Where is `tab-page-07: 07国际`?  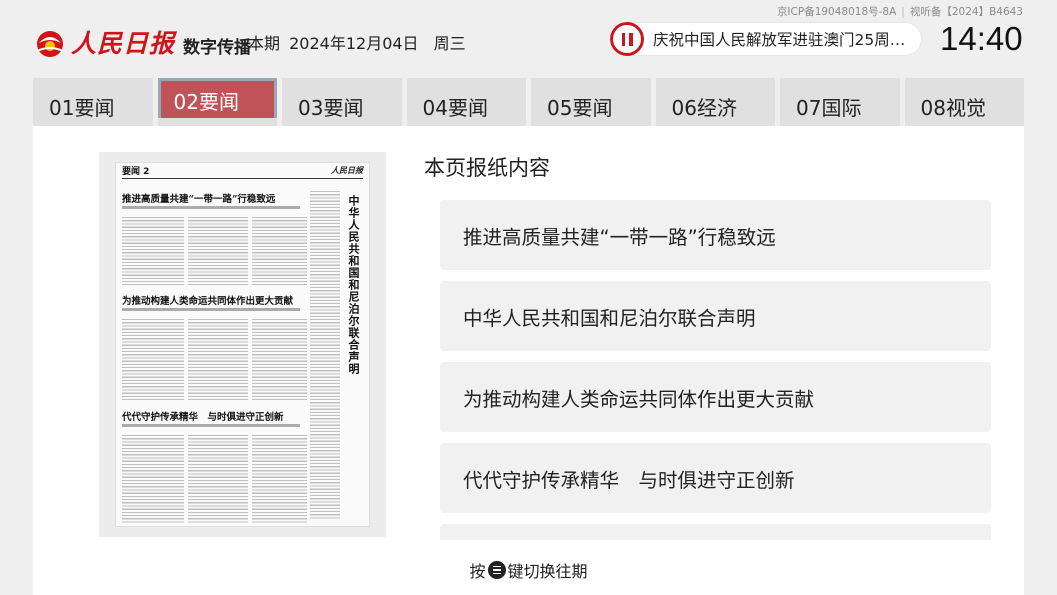 tab-page-07: 07国际 is located at coordinates (840, 102).